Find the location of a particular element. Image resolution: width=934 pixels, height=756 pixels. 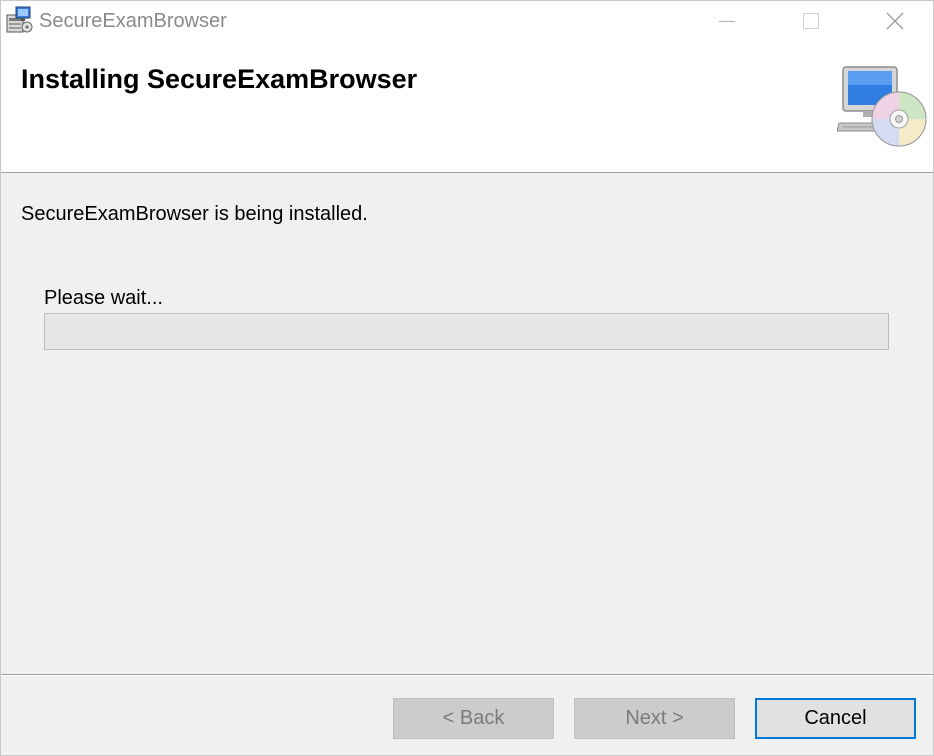

minimize-button is located at coordinates (727, 21).